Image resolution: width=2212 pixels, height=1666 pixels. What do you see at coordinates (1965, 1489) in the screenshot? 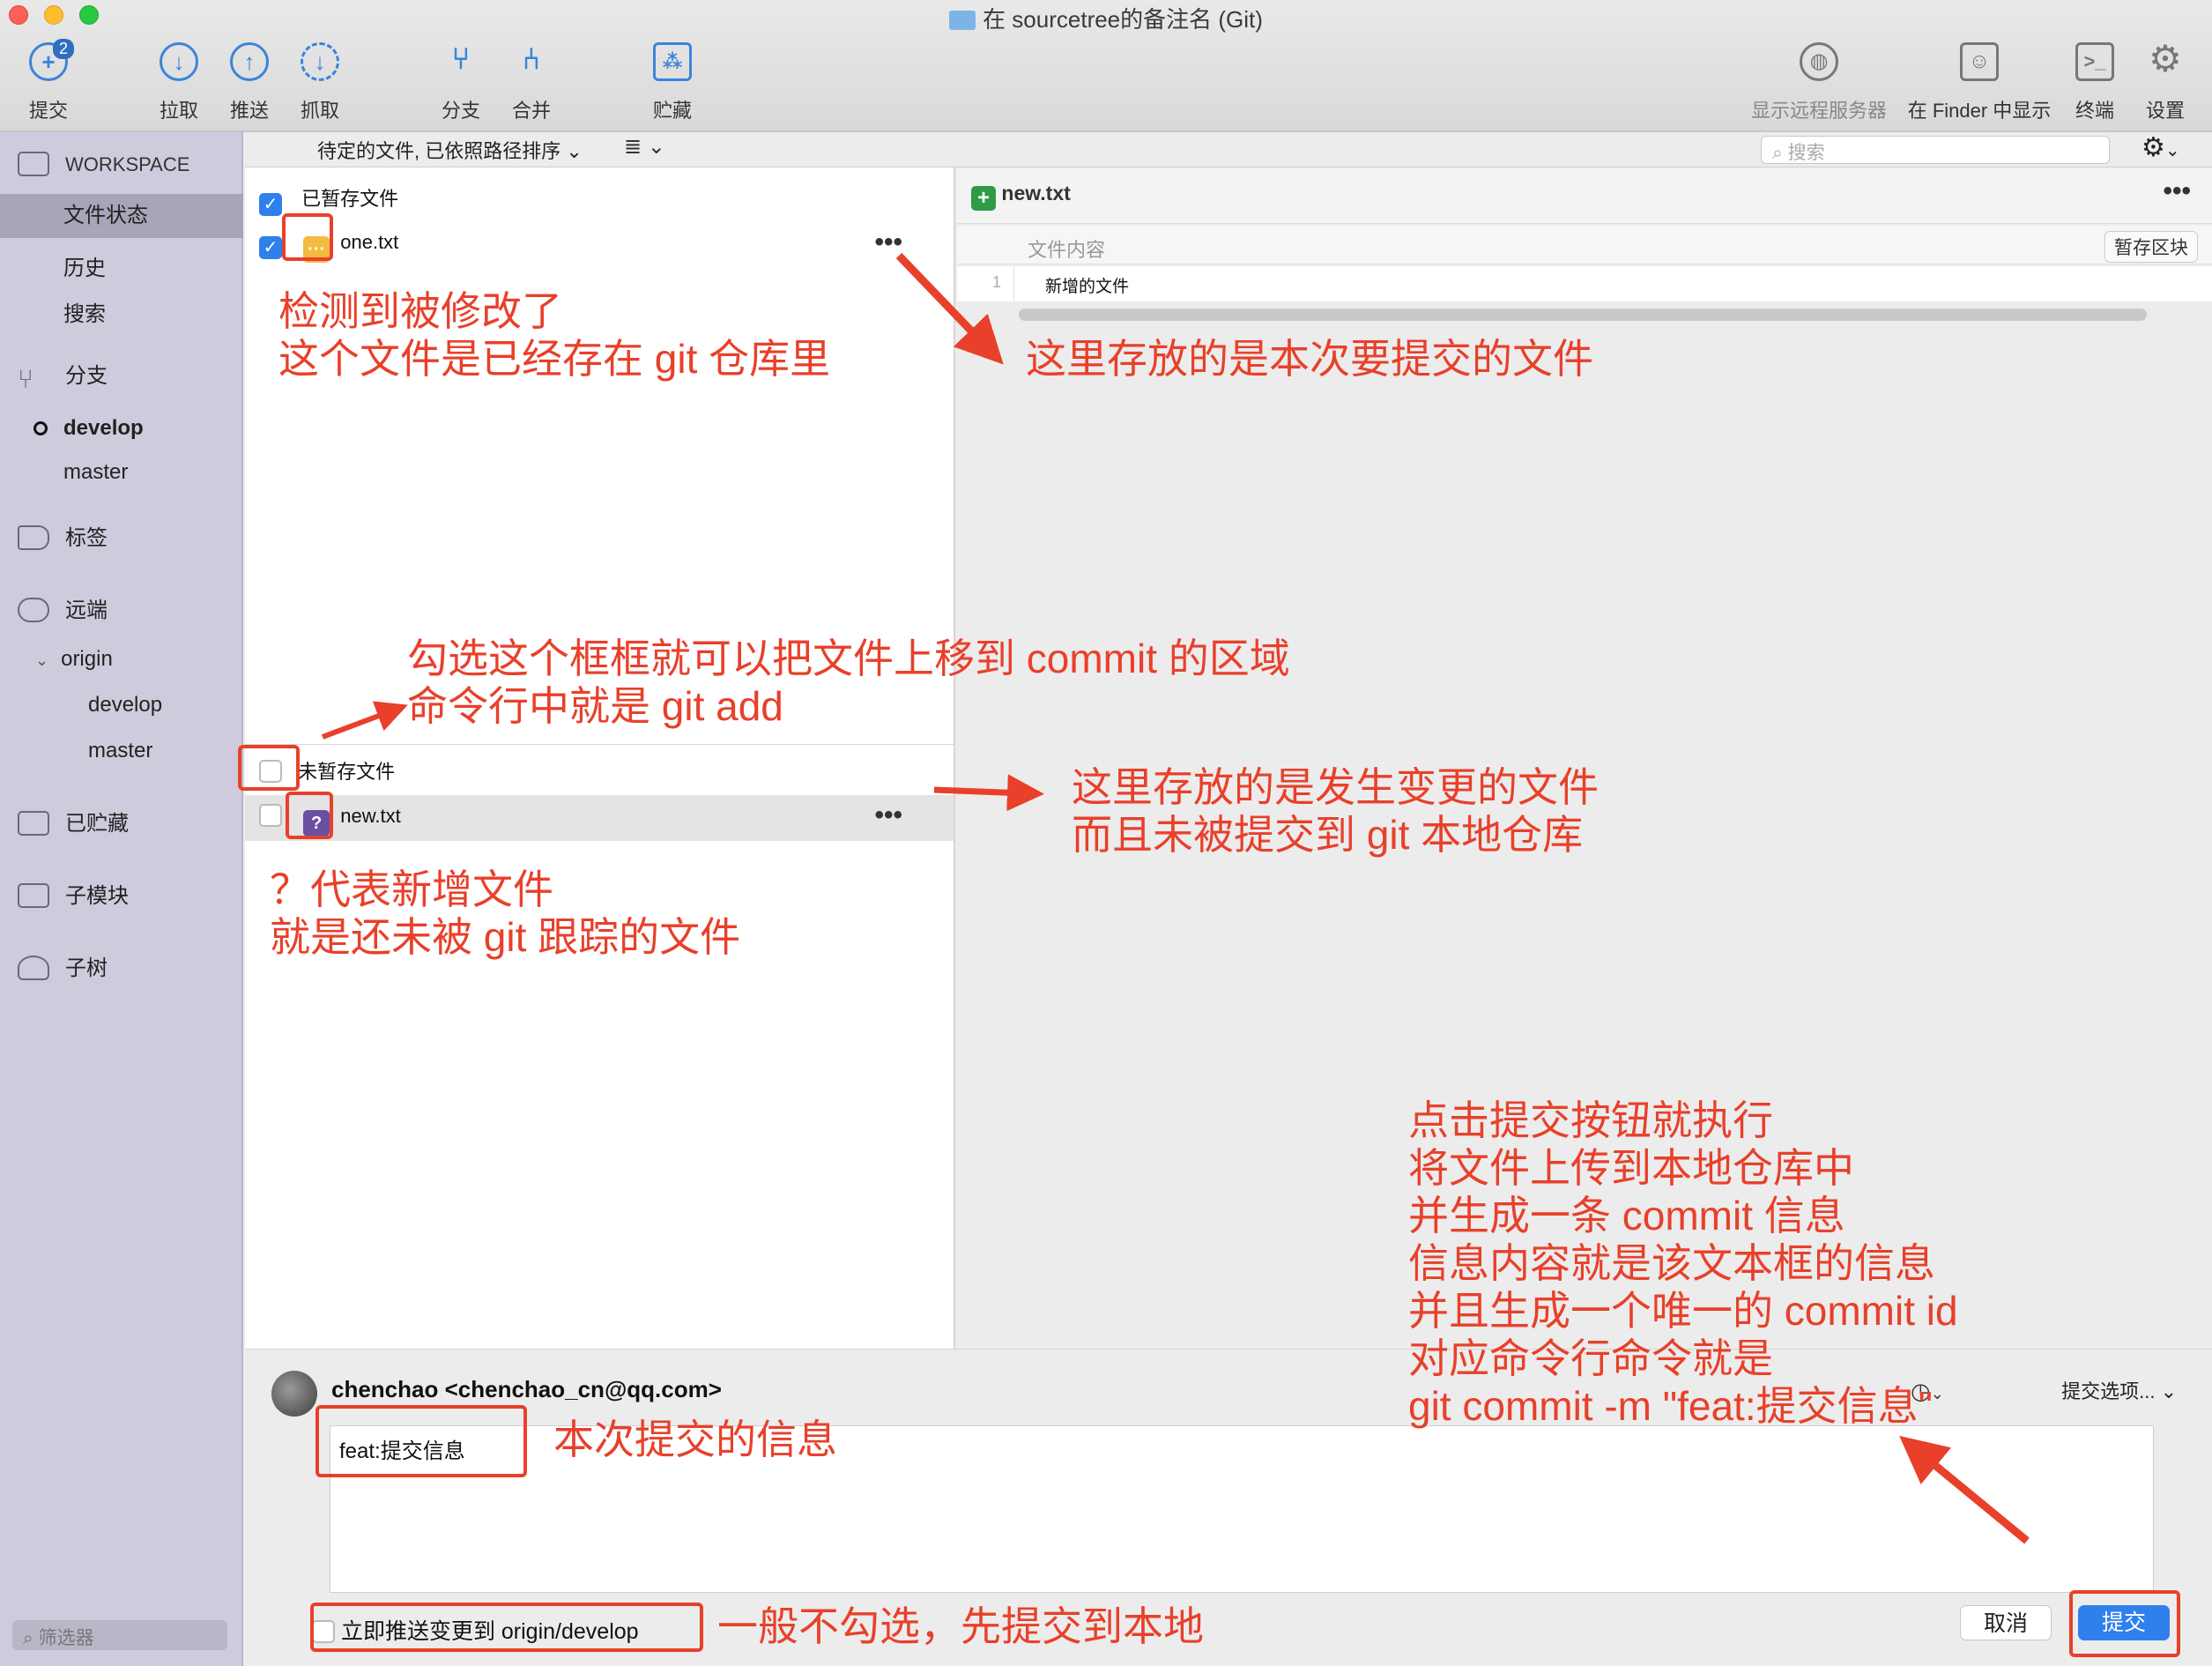
I see `arrow-to-commit-button` at bounding box center [1965, 1489].